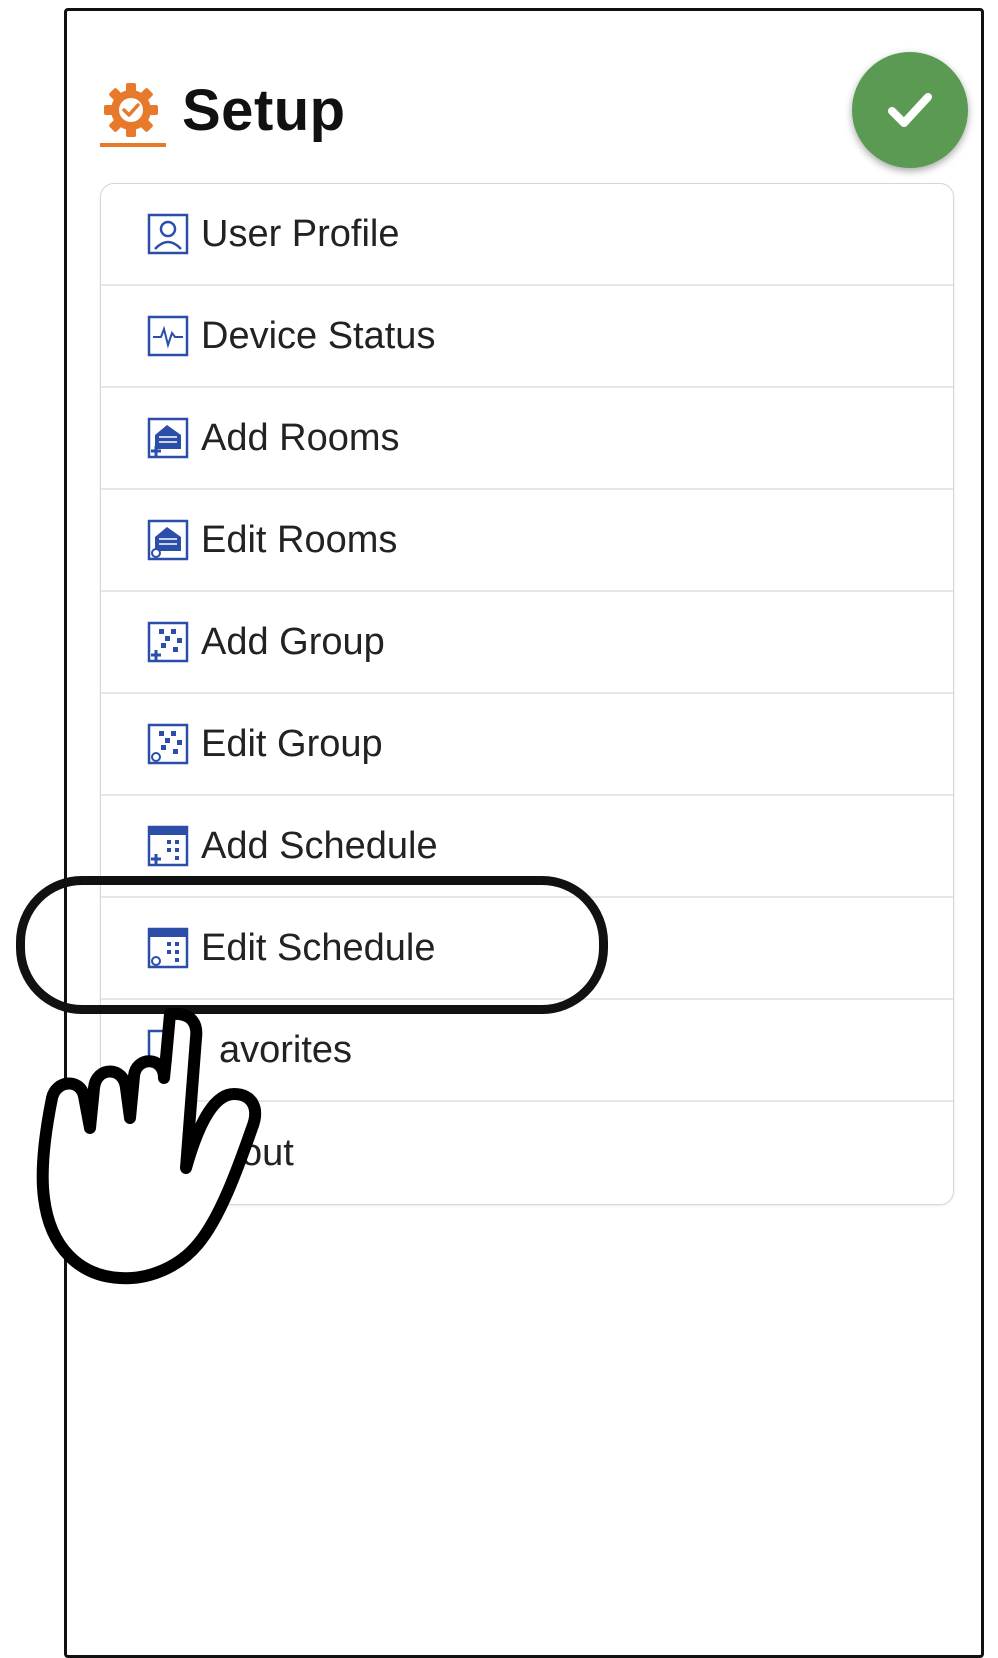 Image resolution: width=998 pixels, height=1658 pixels. What do you see at coordinates (527, 541) in the screenshot?
I see `menu-item-edit-rooms: Edit Rooms` at bounding box center [527, 541].